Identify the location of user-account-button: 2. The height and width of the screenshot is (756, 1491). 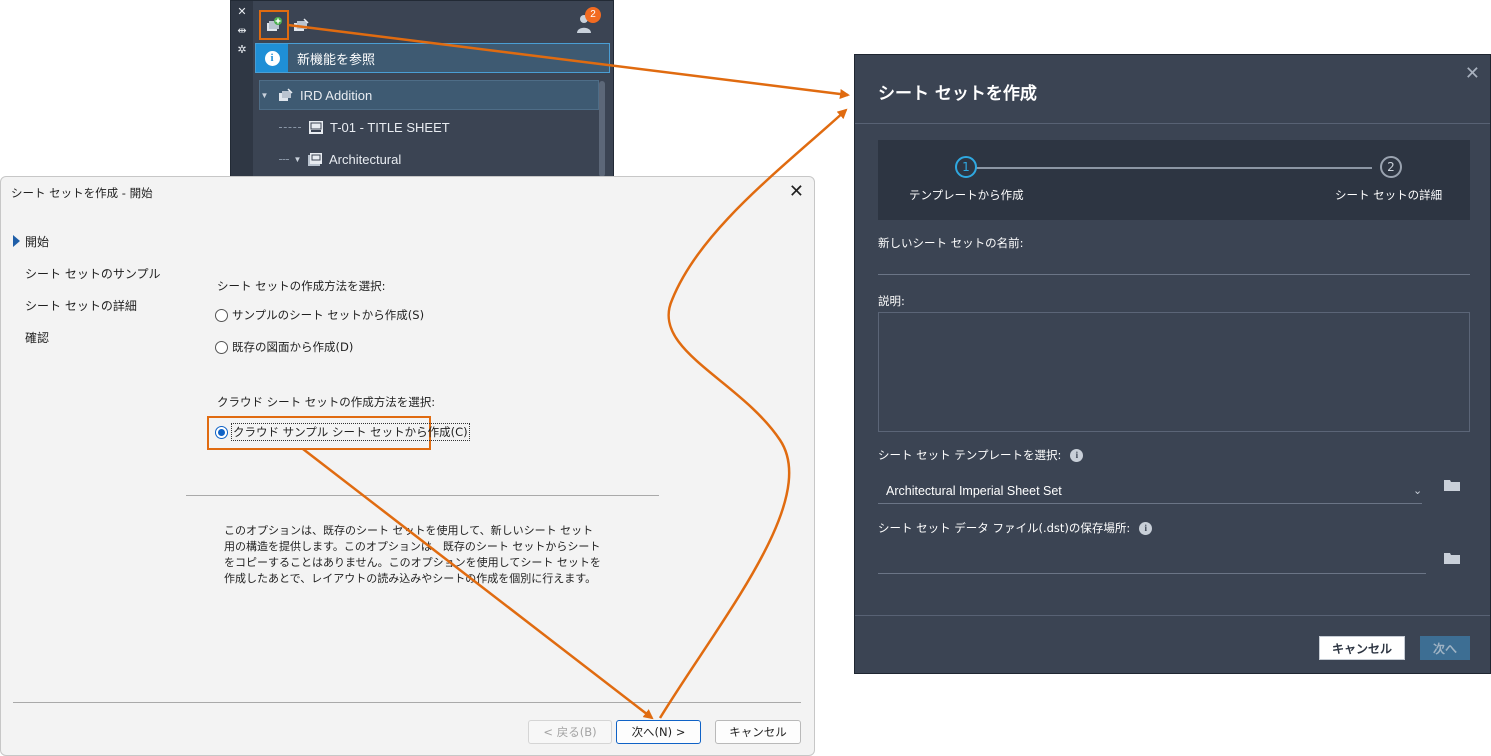
(587, 21).